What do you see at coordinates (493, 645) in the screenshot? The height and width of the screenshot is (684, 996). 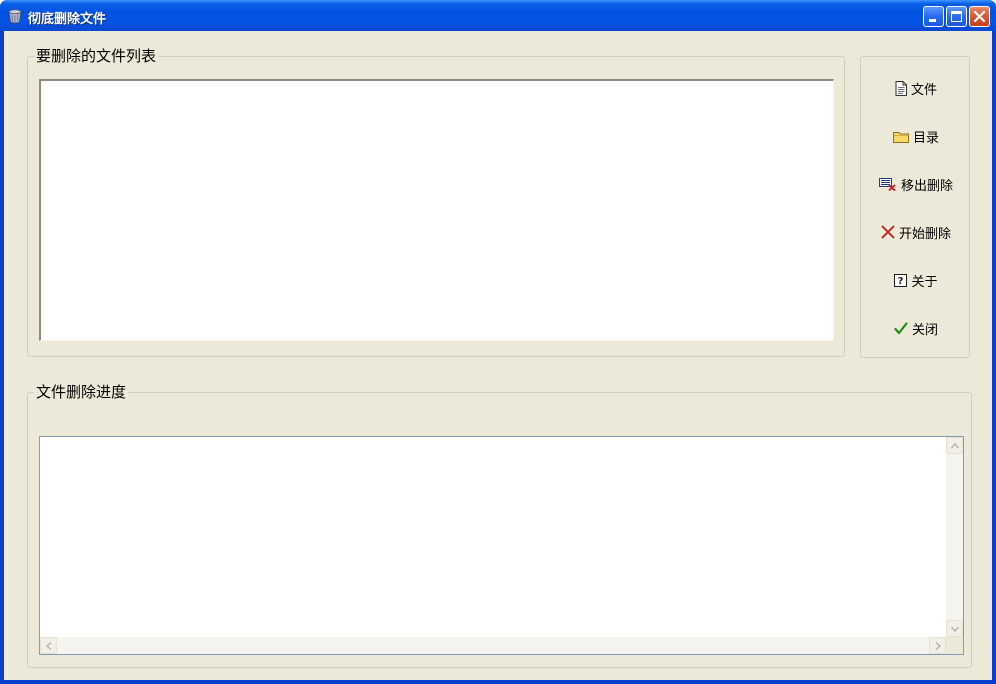 I see `horizontal-scrollbar` at bounding box center [493, 645].